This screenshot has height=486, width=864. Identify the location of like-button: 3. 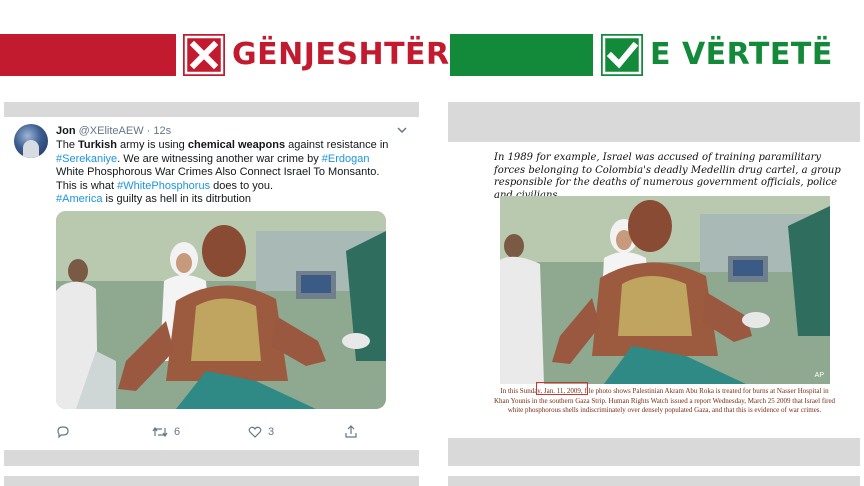
(261, 432).